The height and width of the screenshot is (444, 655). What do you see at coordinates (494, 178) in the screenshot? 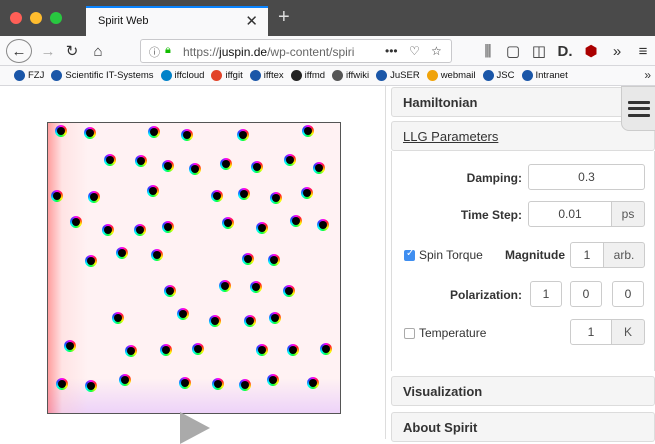
I see `damping-label: Damping:` at bounding box center [494, 178].